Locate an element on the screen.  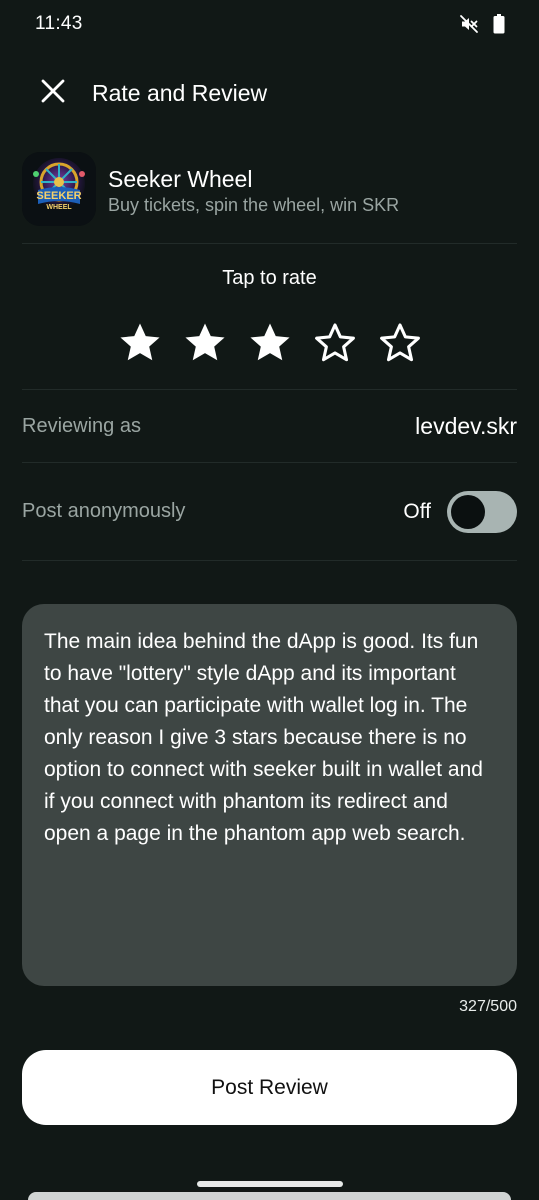
anonymous-toggle-group: Off is located at coordinates (460, 512).